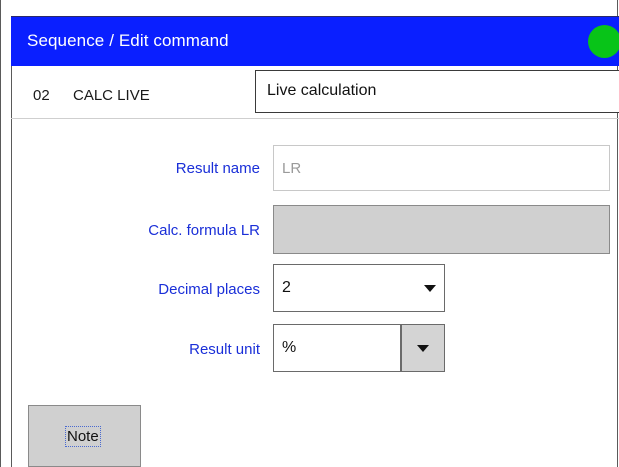 This screenshot has width=619, height=467. Describe the element at coordinates (315, 118) in the screenshot. I see `divider` at that location.